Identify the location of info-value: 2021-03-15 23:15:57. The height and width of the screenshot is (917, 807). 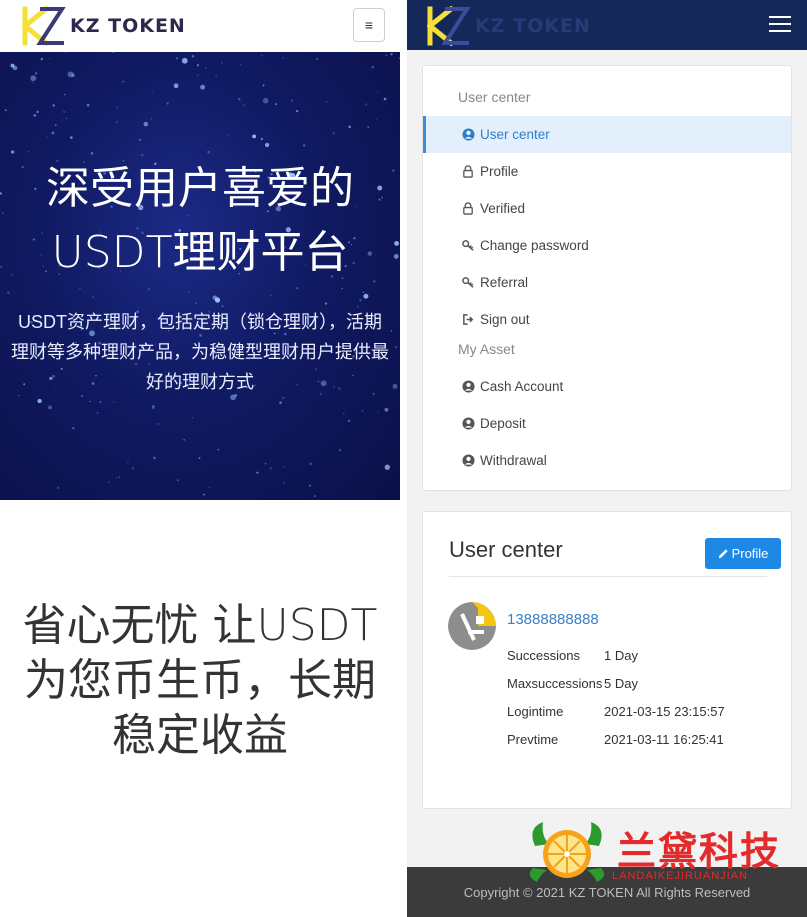
(664, 711).